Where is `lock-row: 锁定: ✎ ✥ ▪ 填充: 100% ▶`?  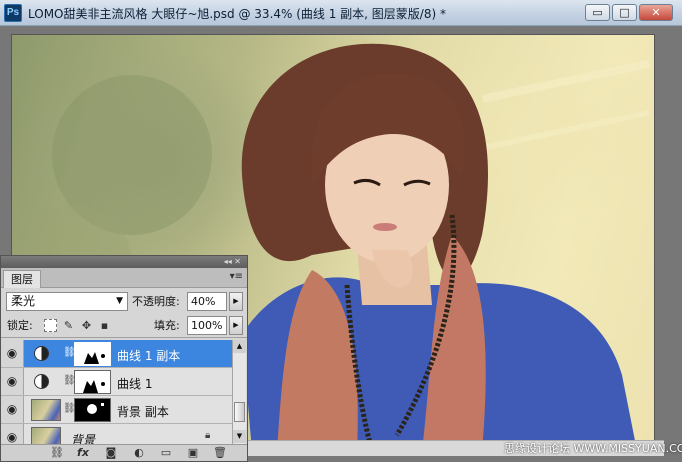
lock-row: 锁定: ✎ ✥ ▪ 填充: 100% ▶ is located at coordinates (124, 326).